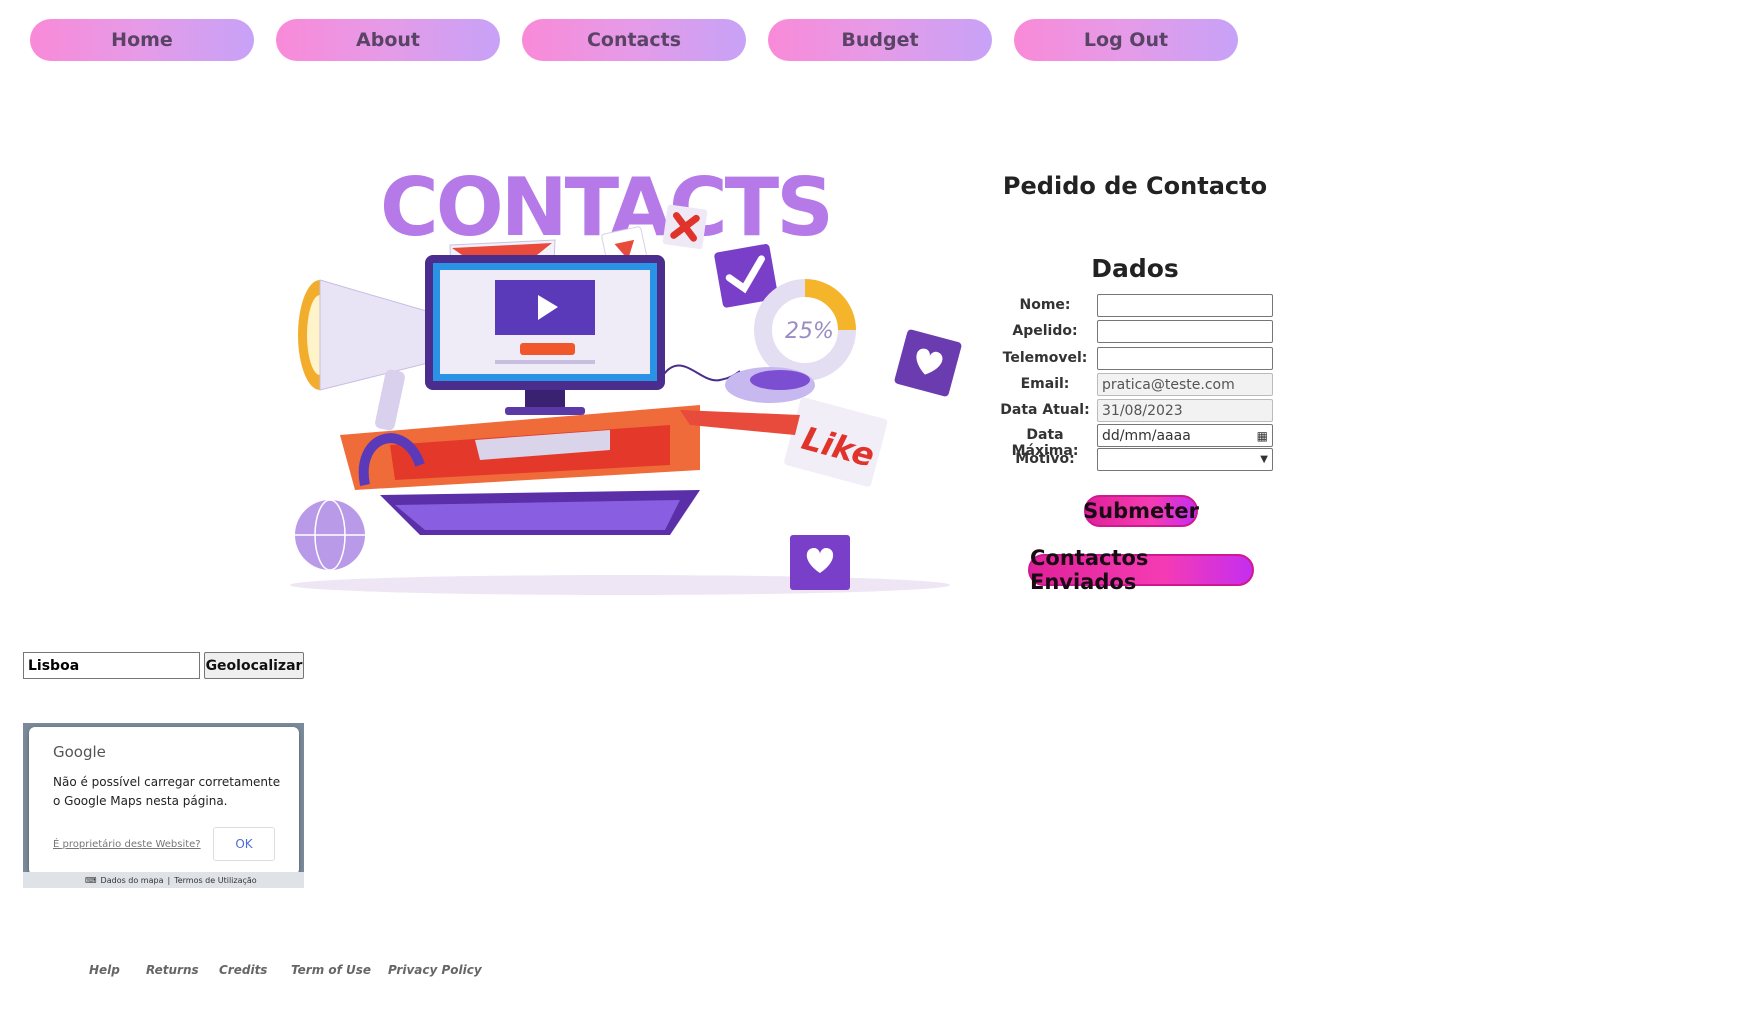  What do you see at coordinates (1185, 384) in the screenshot?
I see `email-field` at bounding box center [1185, 384].